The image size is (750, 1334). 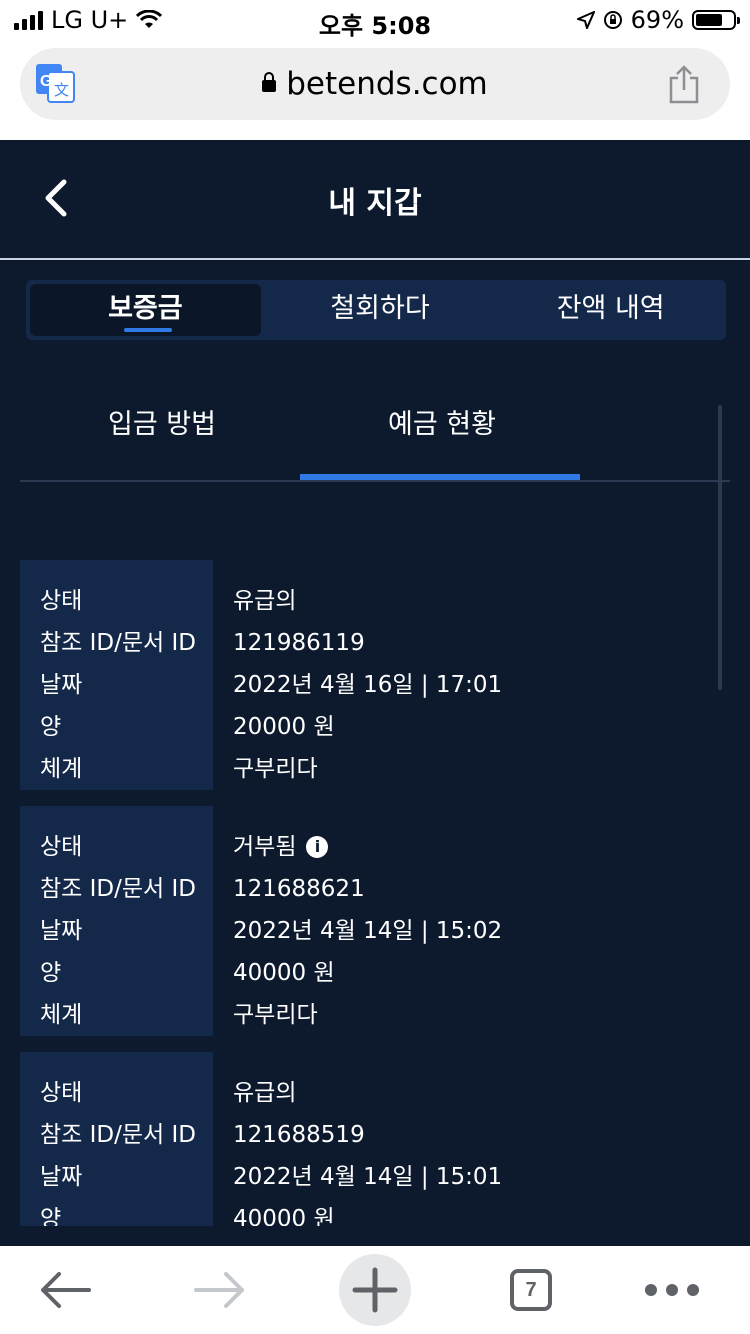 I want to click on tab-deposit-label: 보증금, so click(x=145, y=308).